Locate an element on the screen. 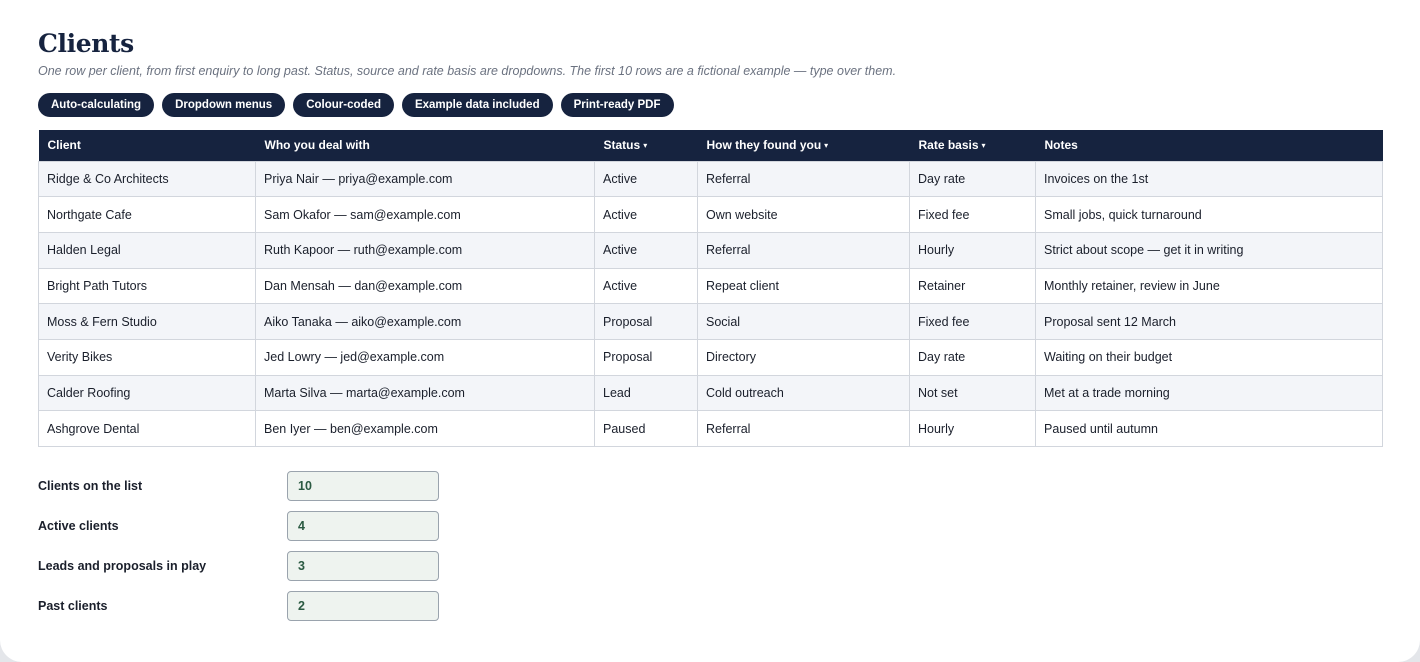 This screenshot has width=1420, height=662. cell-status: Paused is located at coordinates (646, 428).